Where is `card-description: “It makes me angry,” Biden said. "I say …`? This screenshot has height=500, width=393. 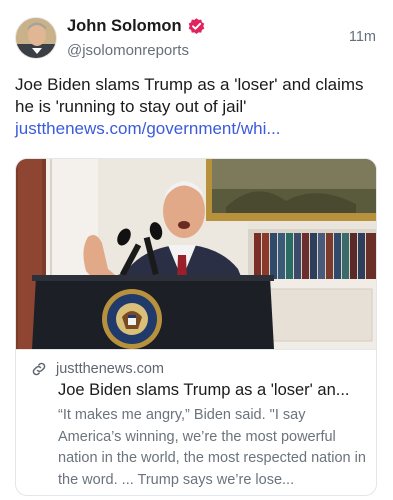 card-description: “It makes me angry,” Biden said. "I say … is located at coordinates (212, 447).